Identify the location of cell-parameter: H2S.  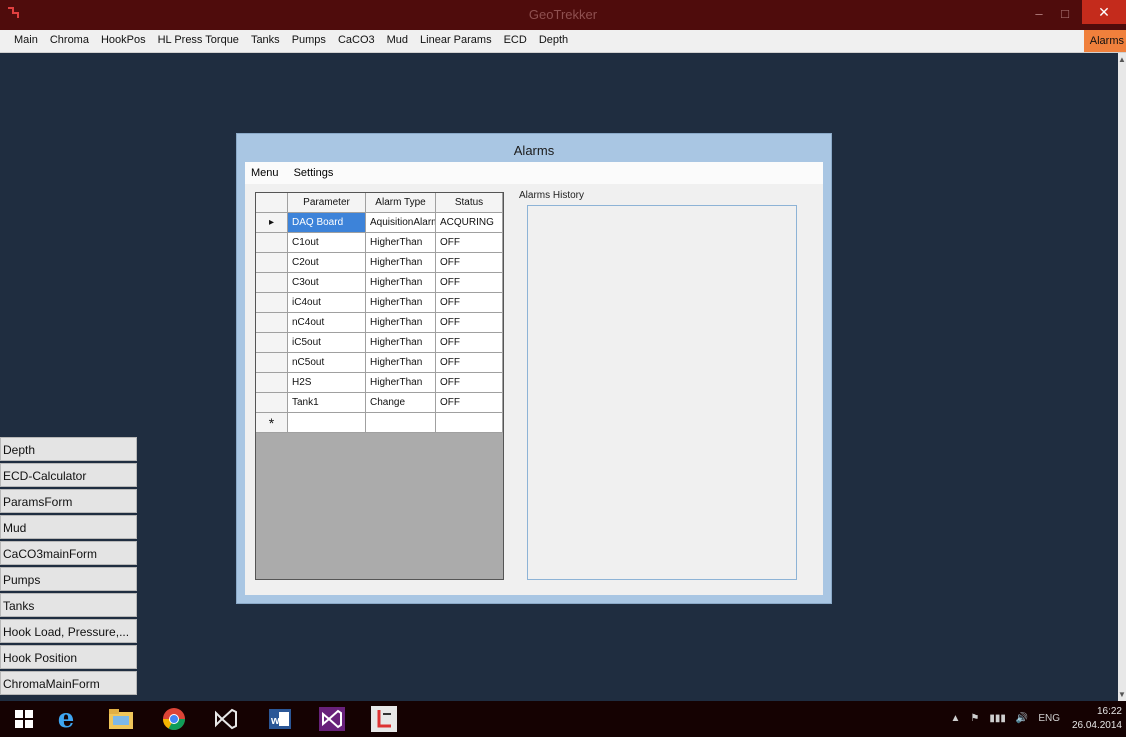
(327, 383).